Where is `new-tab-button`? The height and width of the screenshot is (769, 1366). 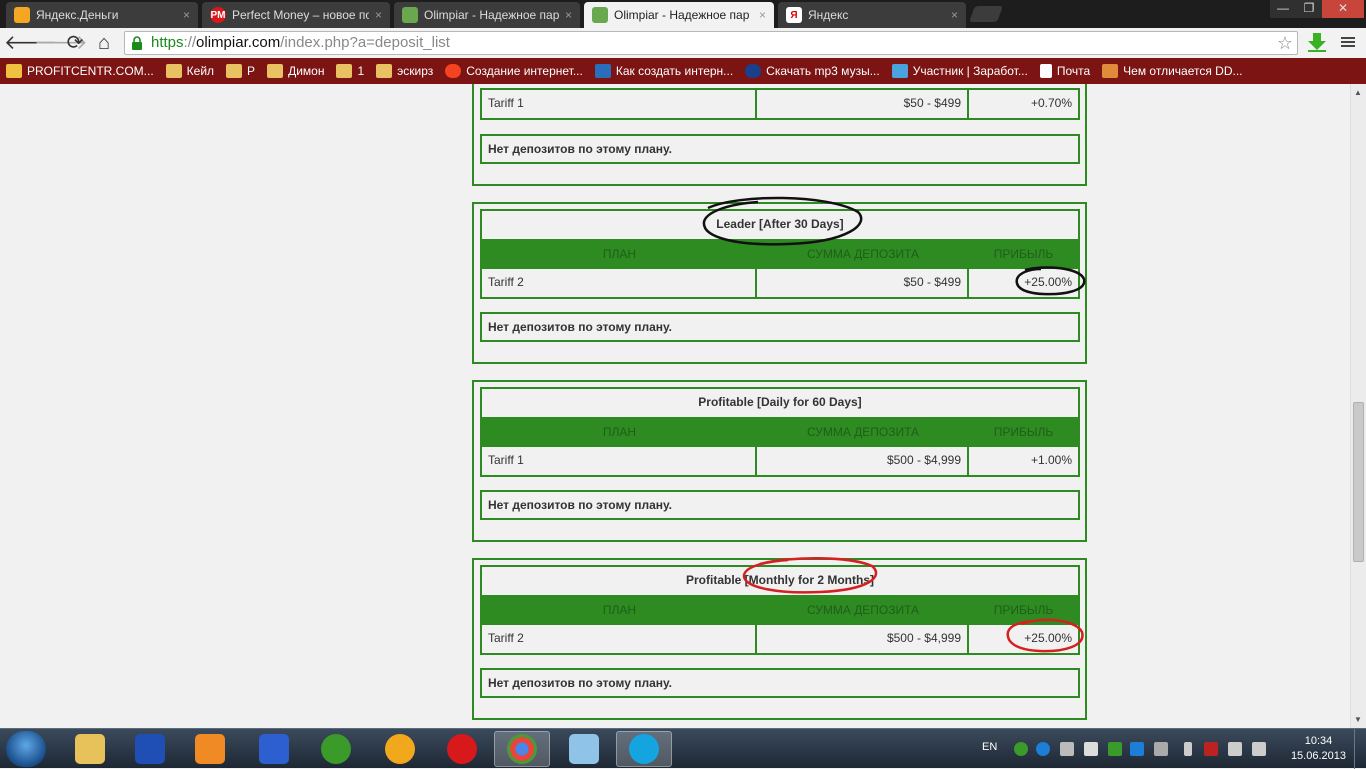 new-tab-button is located at coordinates (986, 14).